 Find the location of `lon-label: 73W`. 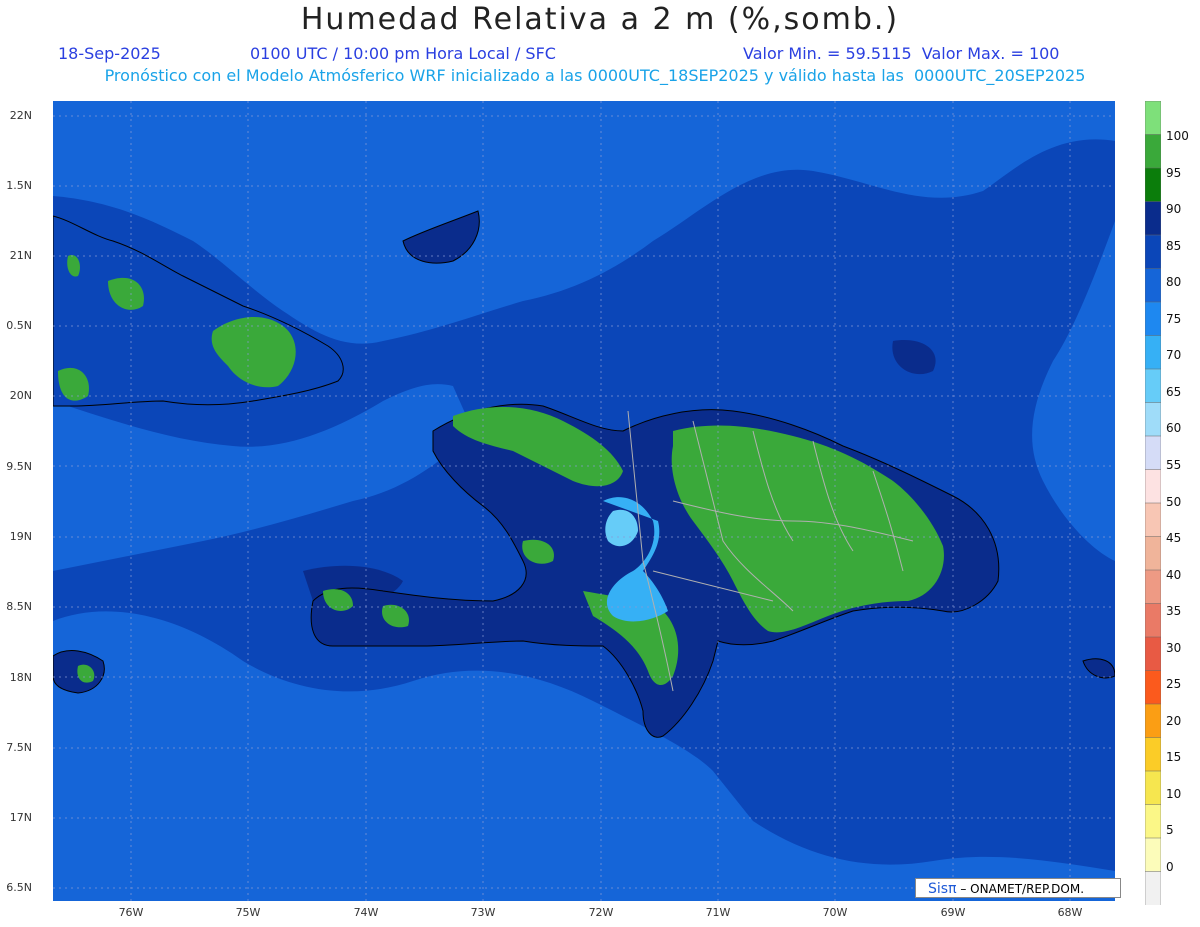

lon-label: 73W is located at coordinates (483, 912).